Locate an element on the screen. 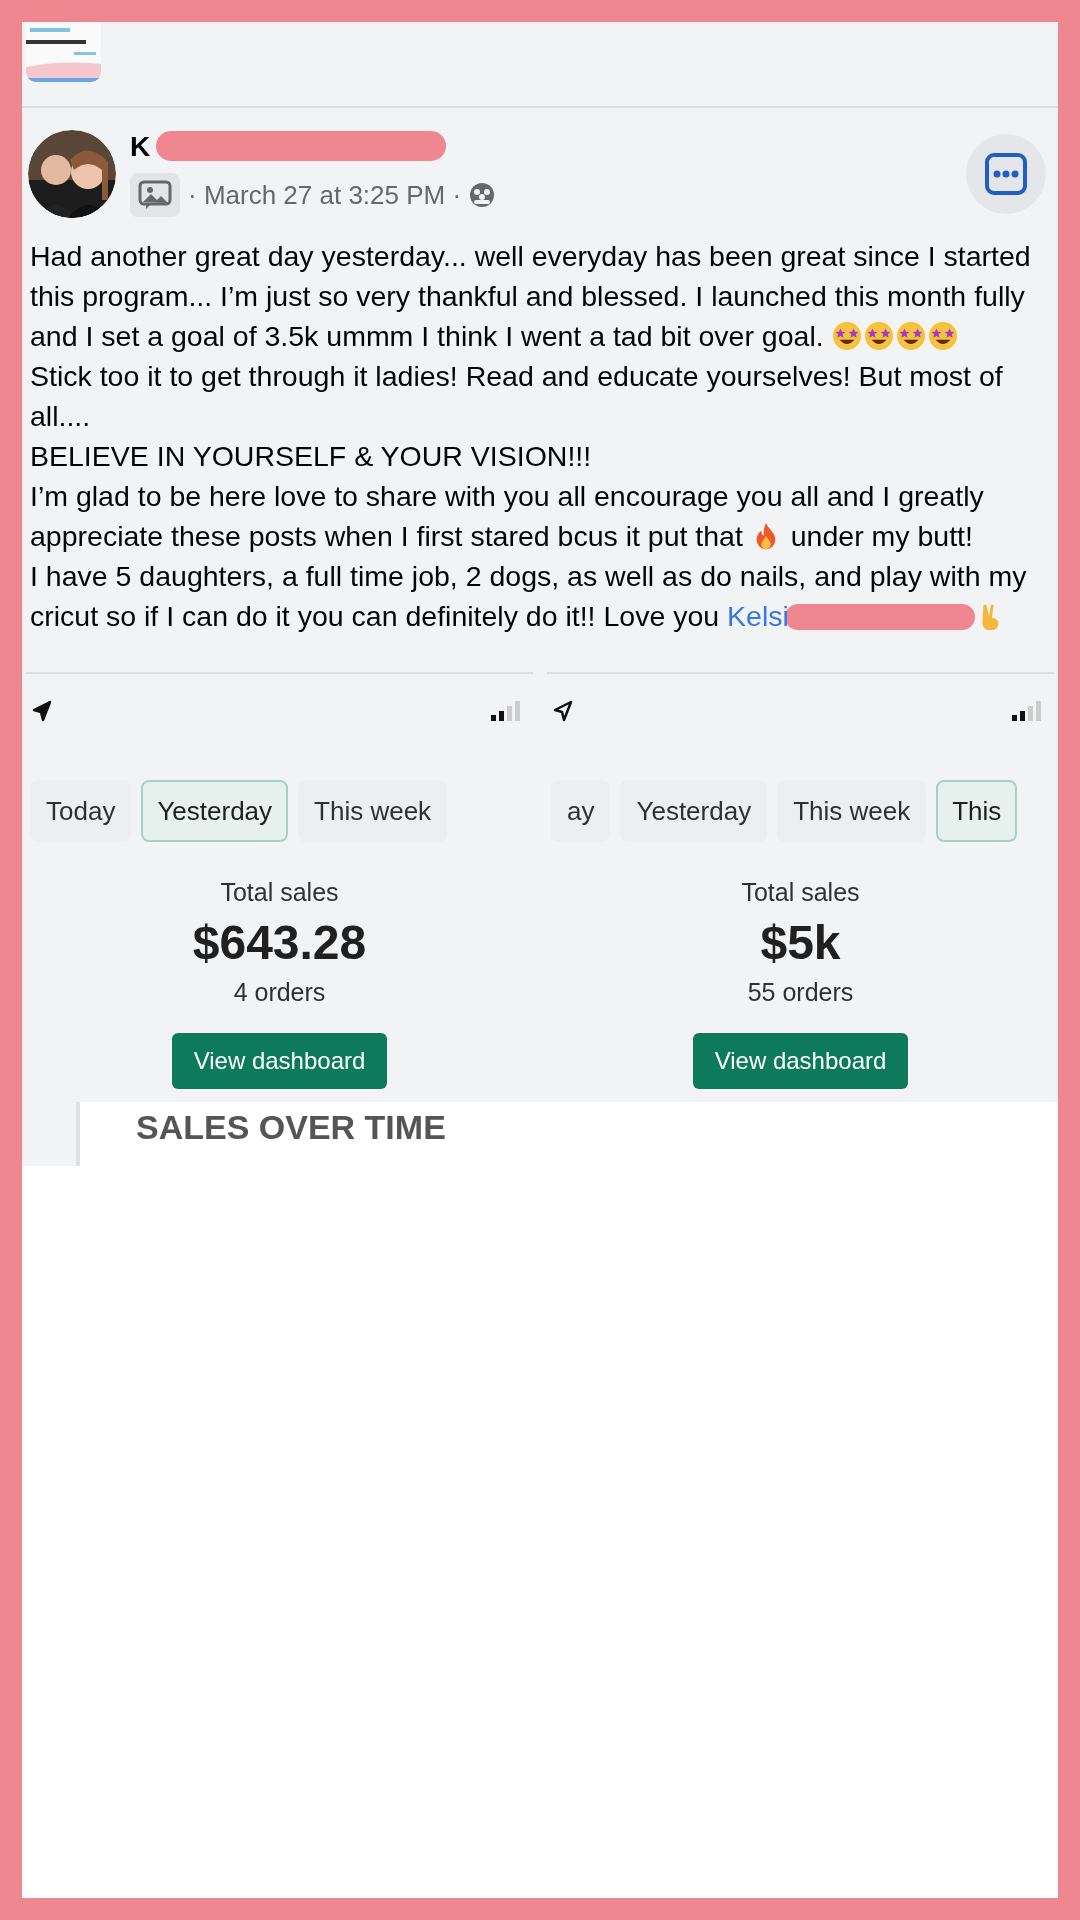  period-tab: Today is located at coordinates (81, 811).